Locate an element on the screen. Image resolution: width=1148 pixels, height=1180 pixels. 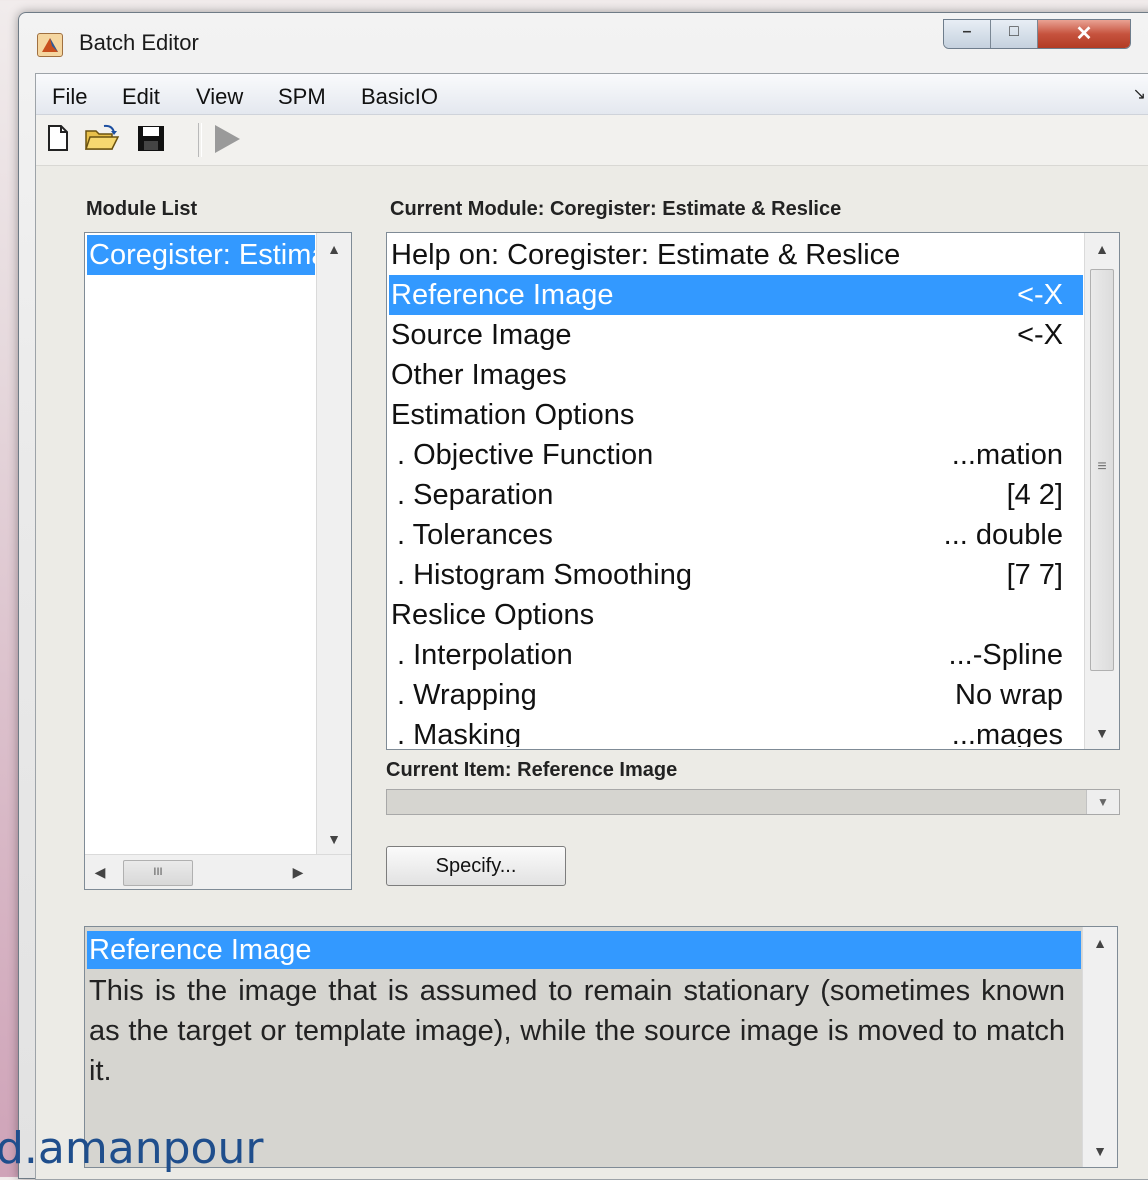
minimize-button: – is located at coordinates (967, 34).